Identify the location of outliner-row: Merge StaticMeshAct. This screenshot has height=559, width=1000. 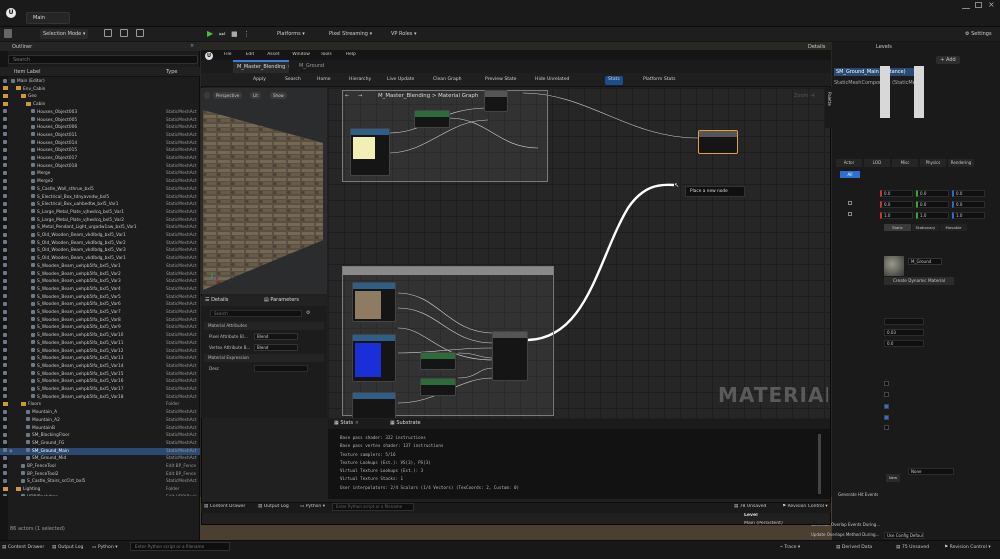
(100, 174).